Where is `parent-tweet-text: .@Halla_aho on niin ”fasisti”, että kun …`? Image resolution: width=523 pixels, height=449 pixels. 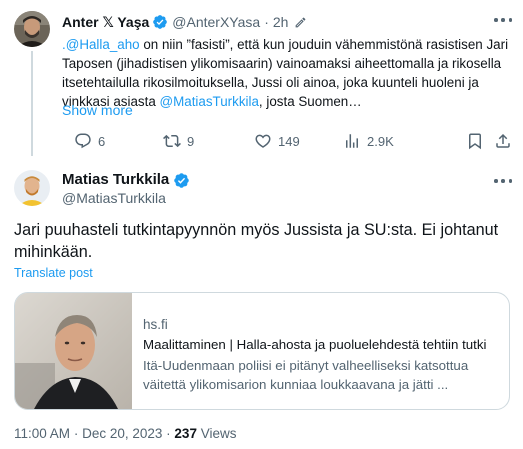
parent-tweet-text: .@Halla_aho on niin ”fasisti”, että kun … is located at coordinates (287, 73).